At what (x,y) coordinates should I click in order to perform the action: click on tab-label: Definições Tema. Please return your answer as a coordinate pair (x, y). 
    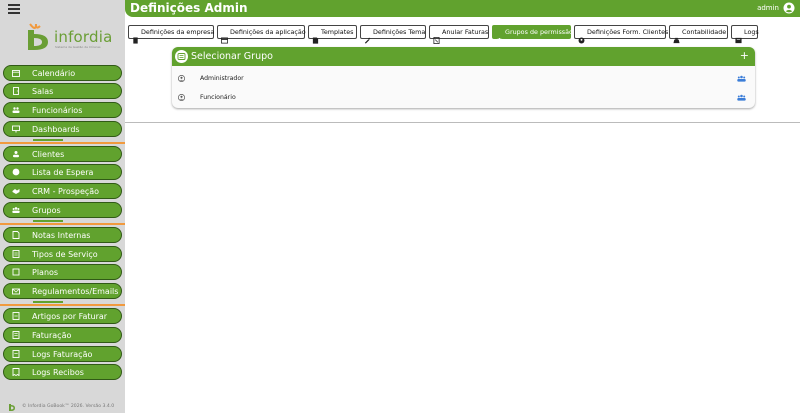
    Looking at the image, I should click on (399, 32).